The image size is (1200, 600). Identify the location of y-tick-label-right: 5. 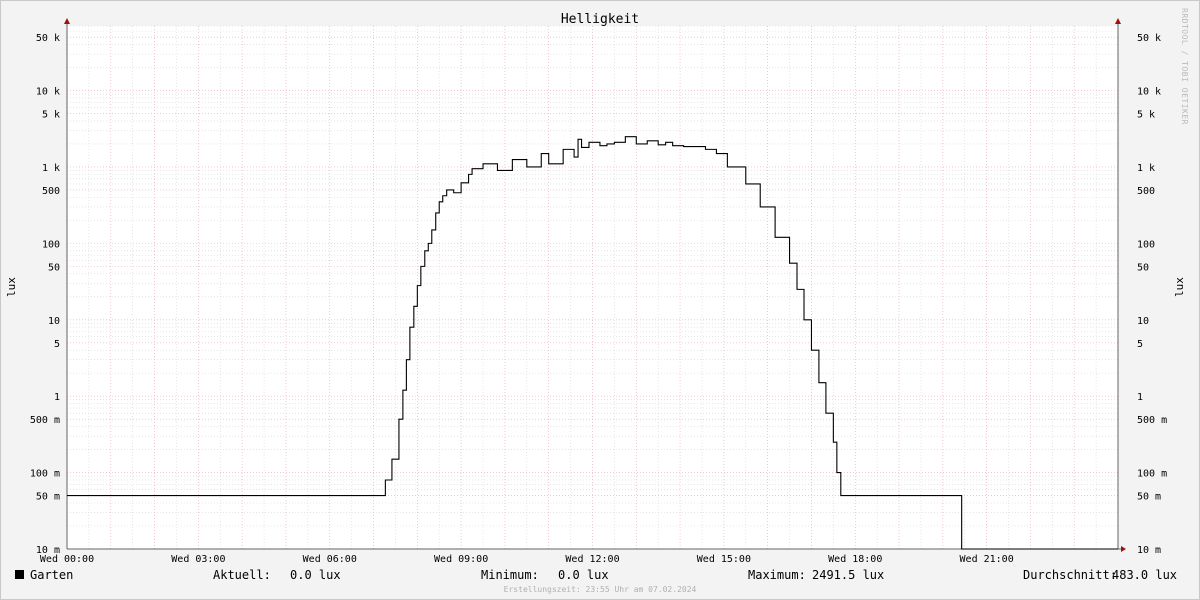
(1140, 344).